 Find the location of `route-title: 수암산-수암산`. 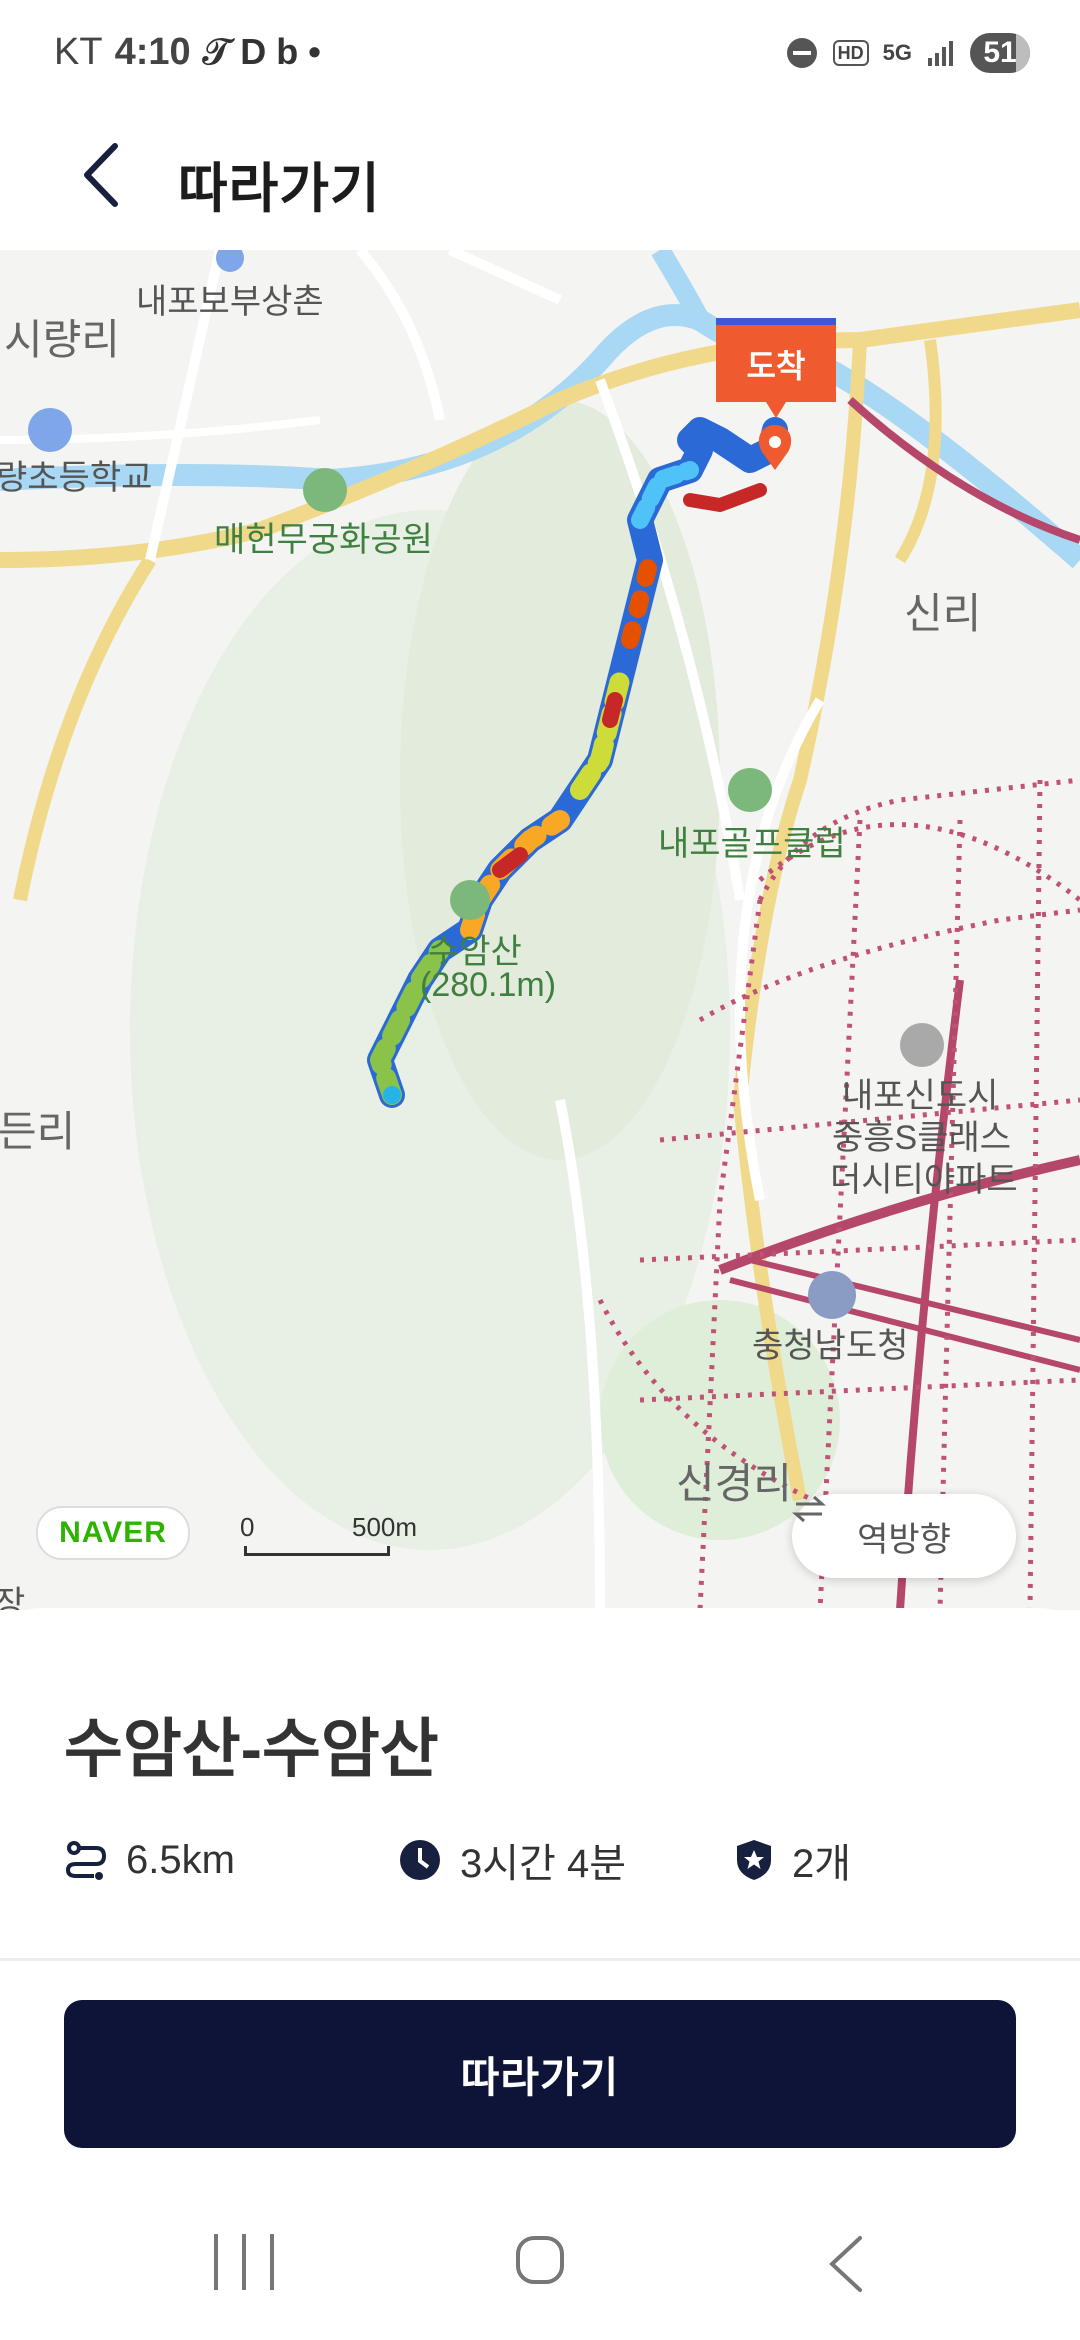

route-title: 수암산-수암산 is located at coordinates (251, 1749).